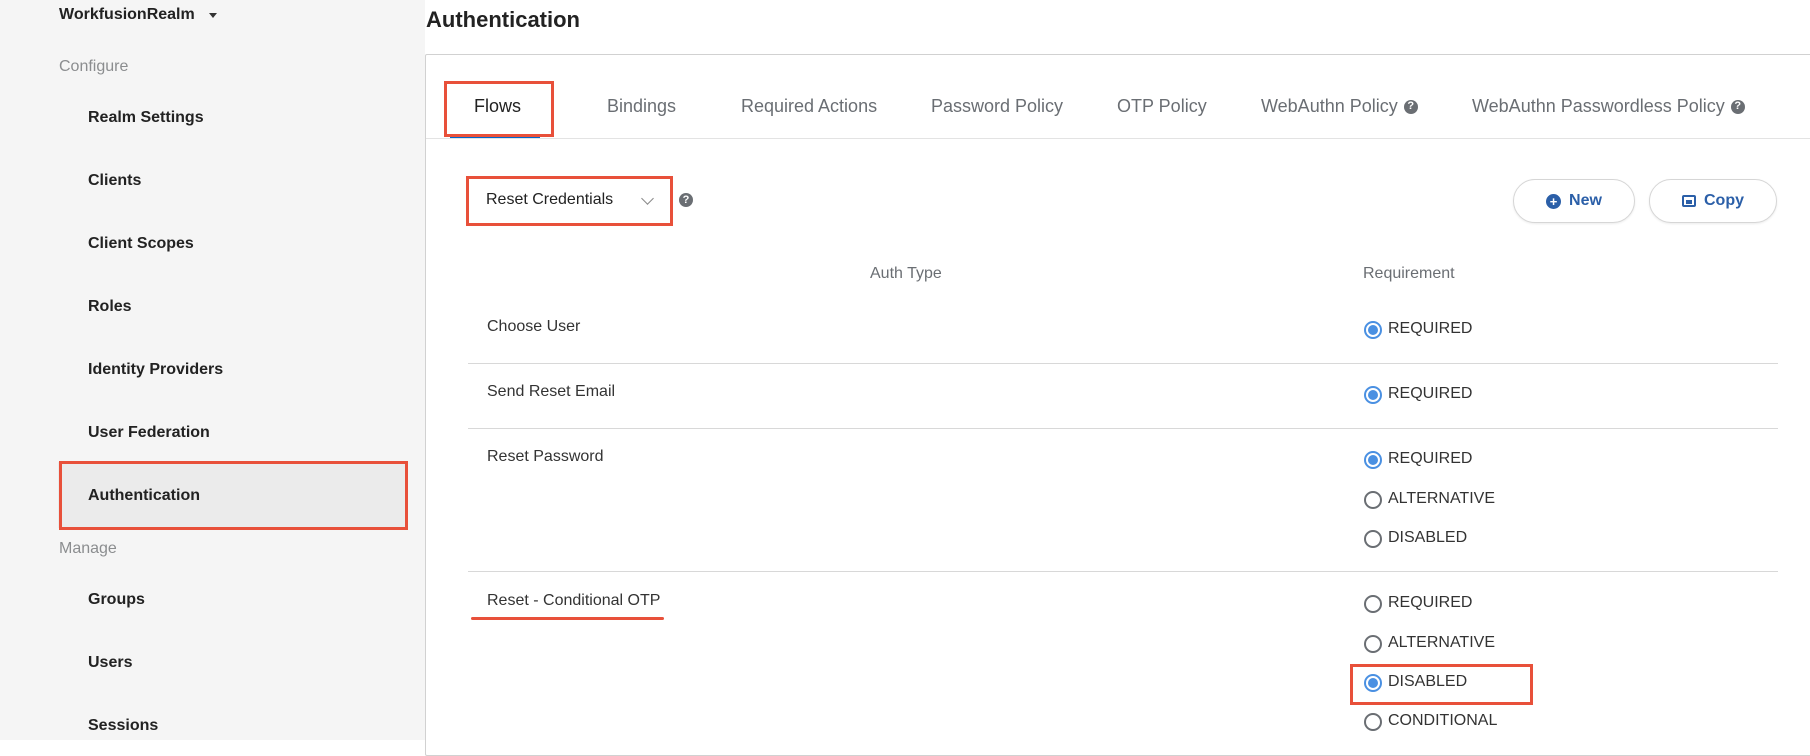  What do you see at coordinates (1409, 273) in the screenshot?
I see `column-header-requirement: Requirement` at bounding box center [1409, 273].